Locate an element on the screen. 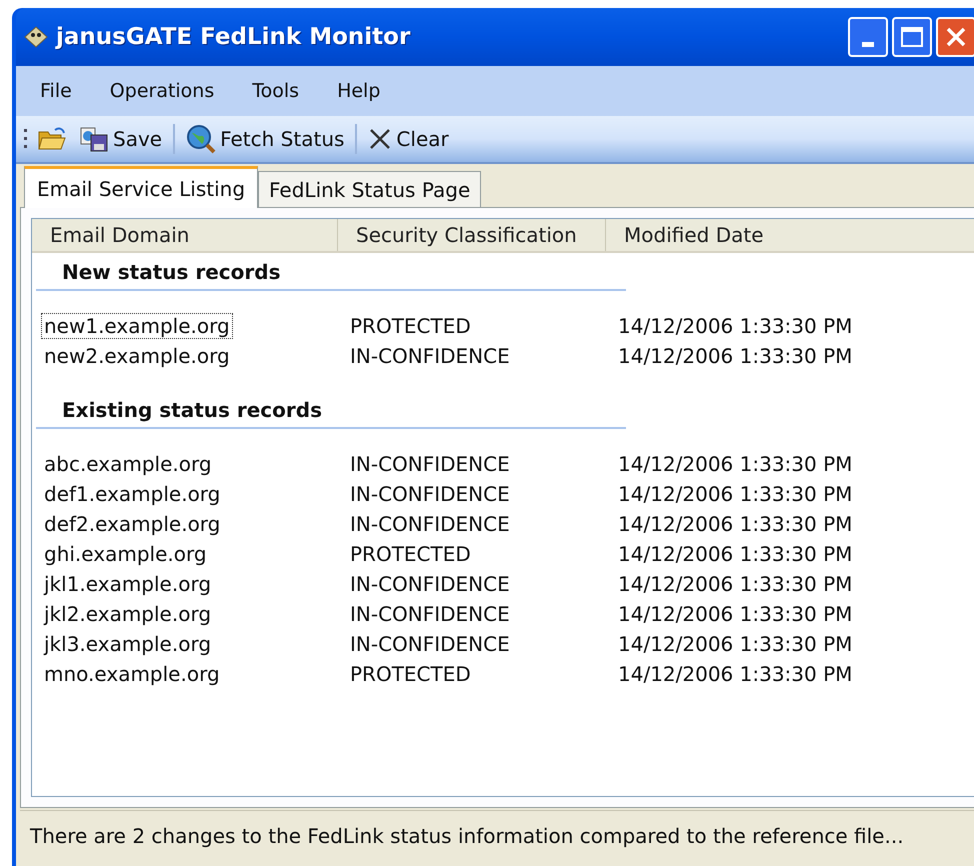 This screenshot has height=866, width=974. group-header: Existing status records is located at coordinates (331, 412).